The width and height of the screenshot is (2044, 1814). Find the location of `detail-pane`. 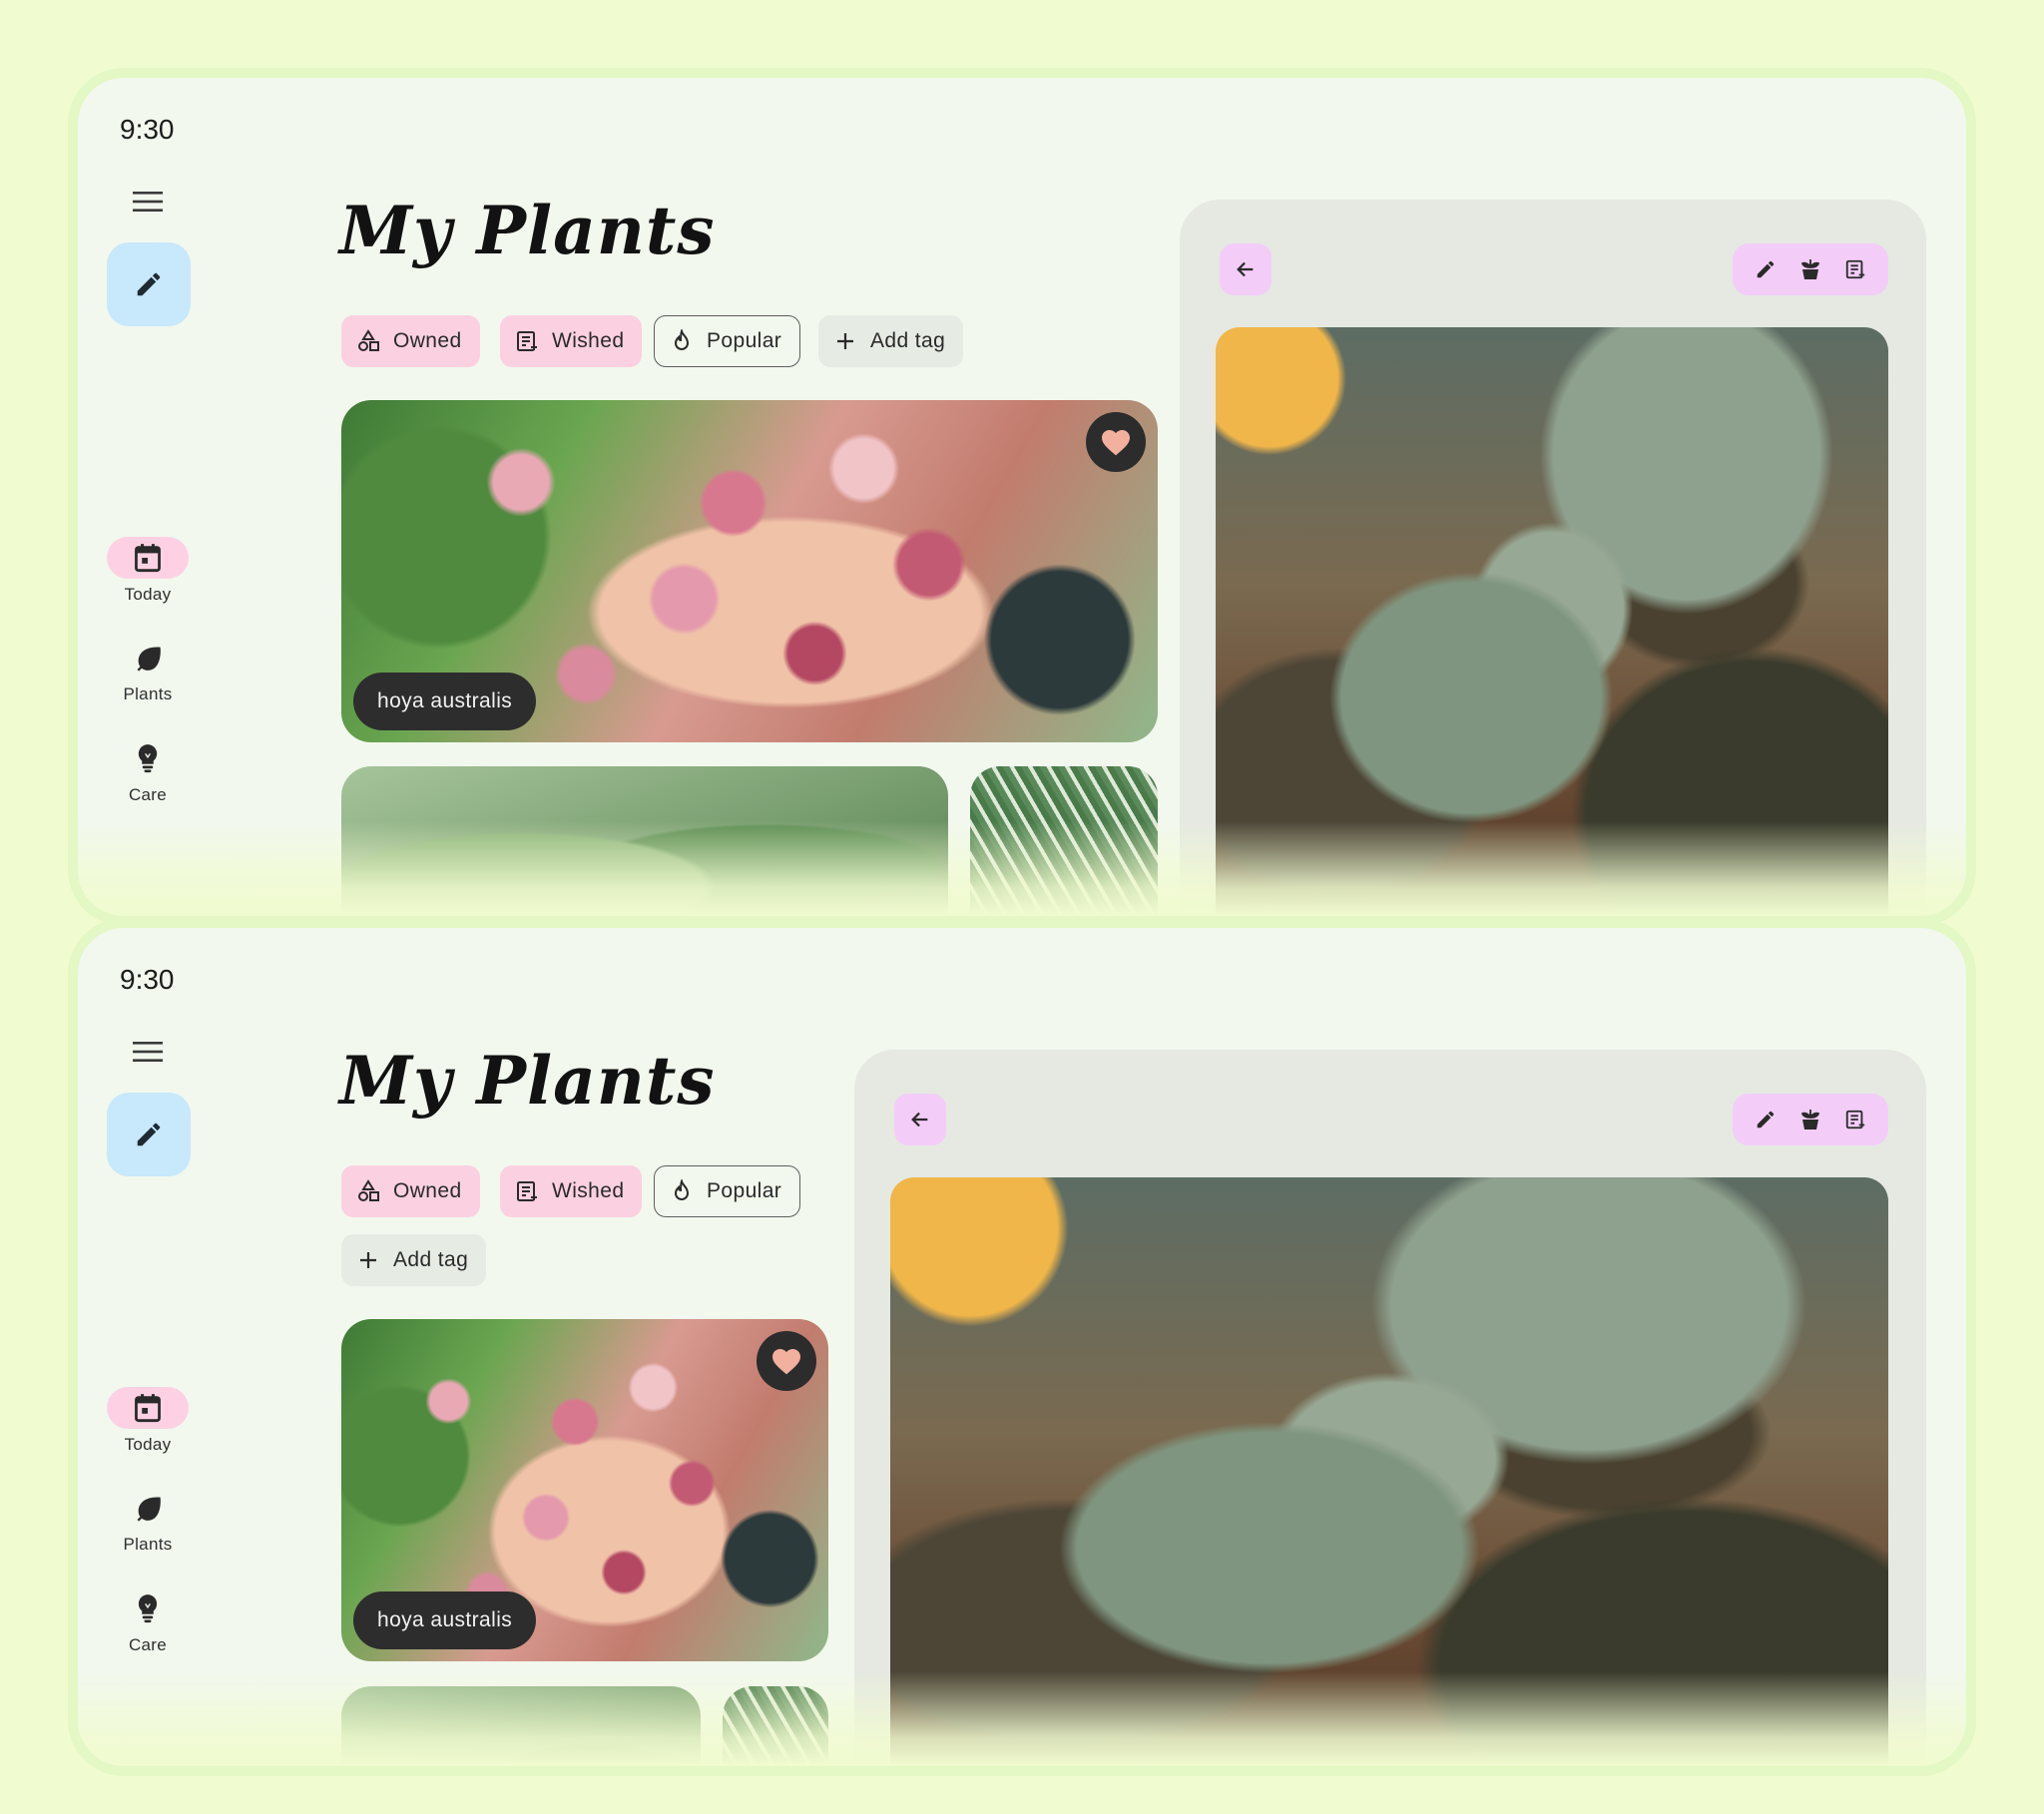

detail-pane is located at coordinates (1553, 558).